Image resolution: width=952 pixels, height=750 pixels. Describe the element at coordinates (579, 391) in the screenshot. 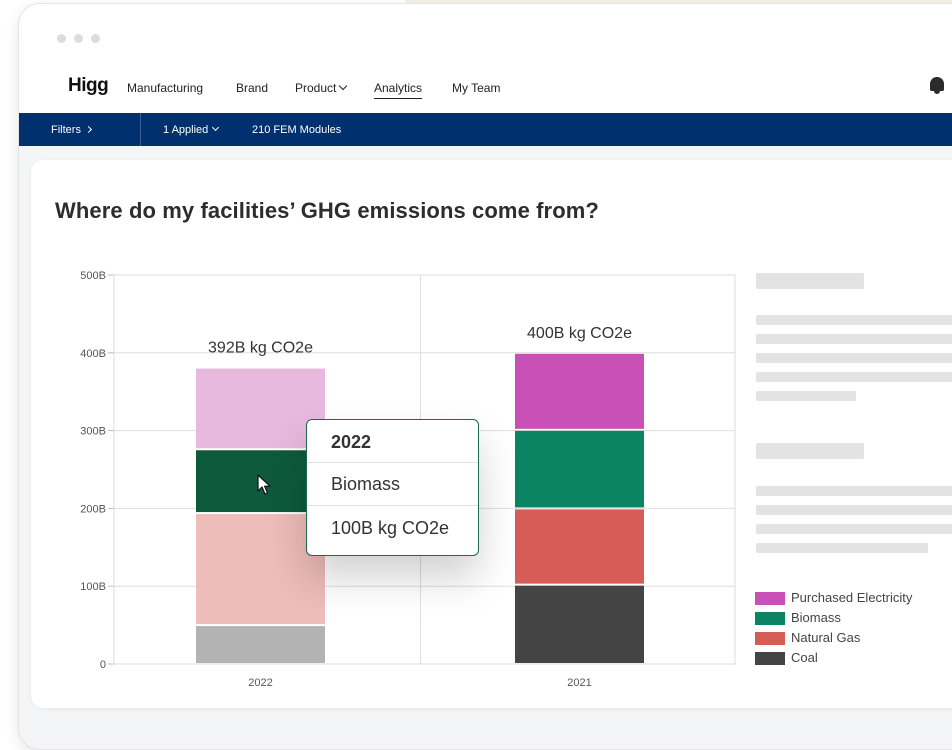

I see `bar-segment-purchased-electricity-2021` at that location.